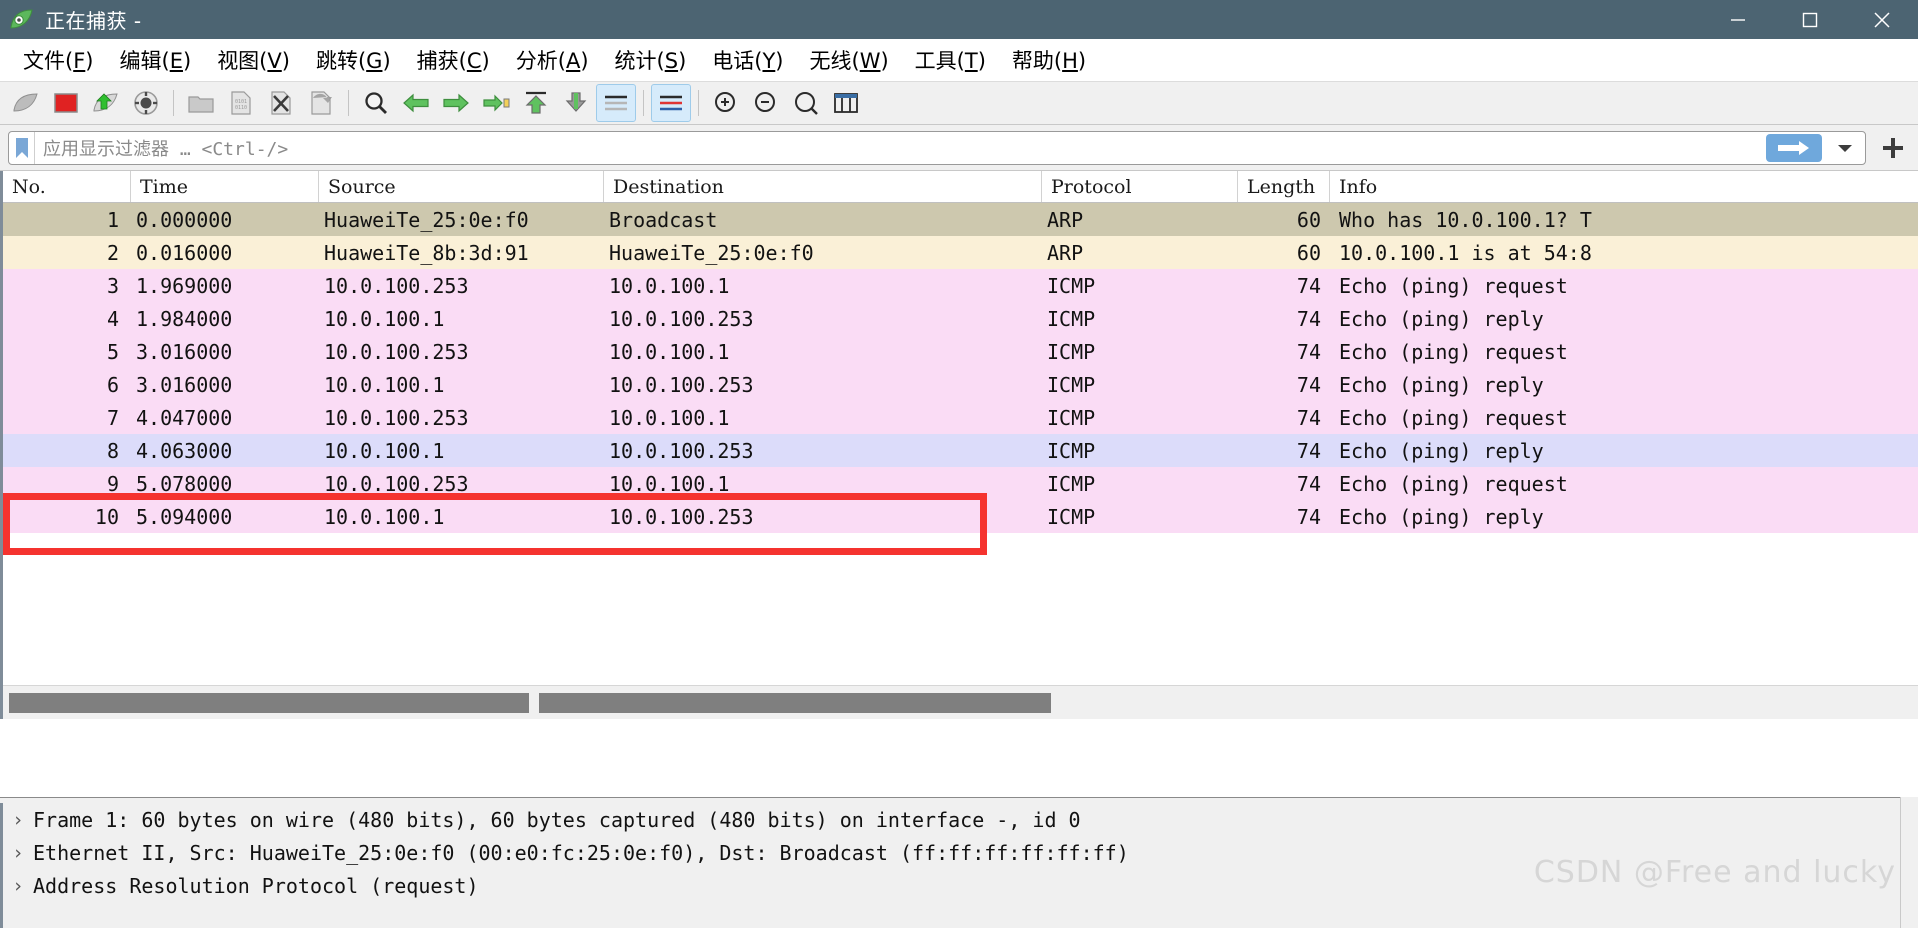 The image size is (1918, 928). What do you see at coordinates (959, 103) in the screenshot?
I see `main-toolbar: 0101 0110` at bounding box center [959, 103].